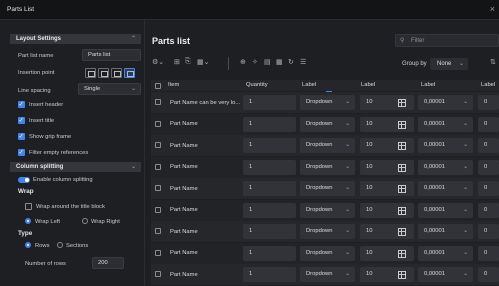 This screenshot has height=286, width=499. Describe the element at coordinates (109, 89) in the screenshot. I see `line-spacing-select: Single ⌄` at that location.